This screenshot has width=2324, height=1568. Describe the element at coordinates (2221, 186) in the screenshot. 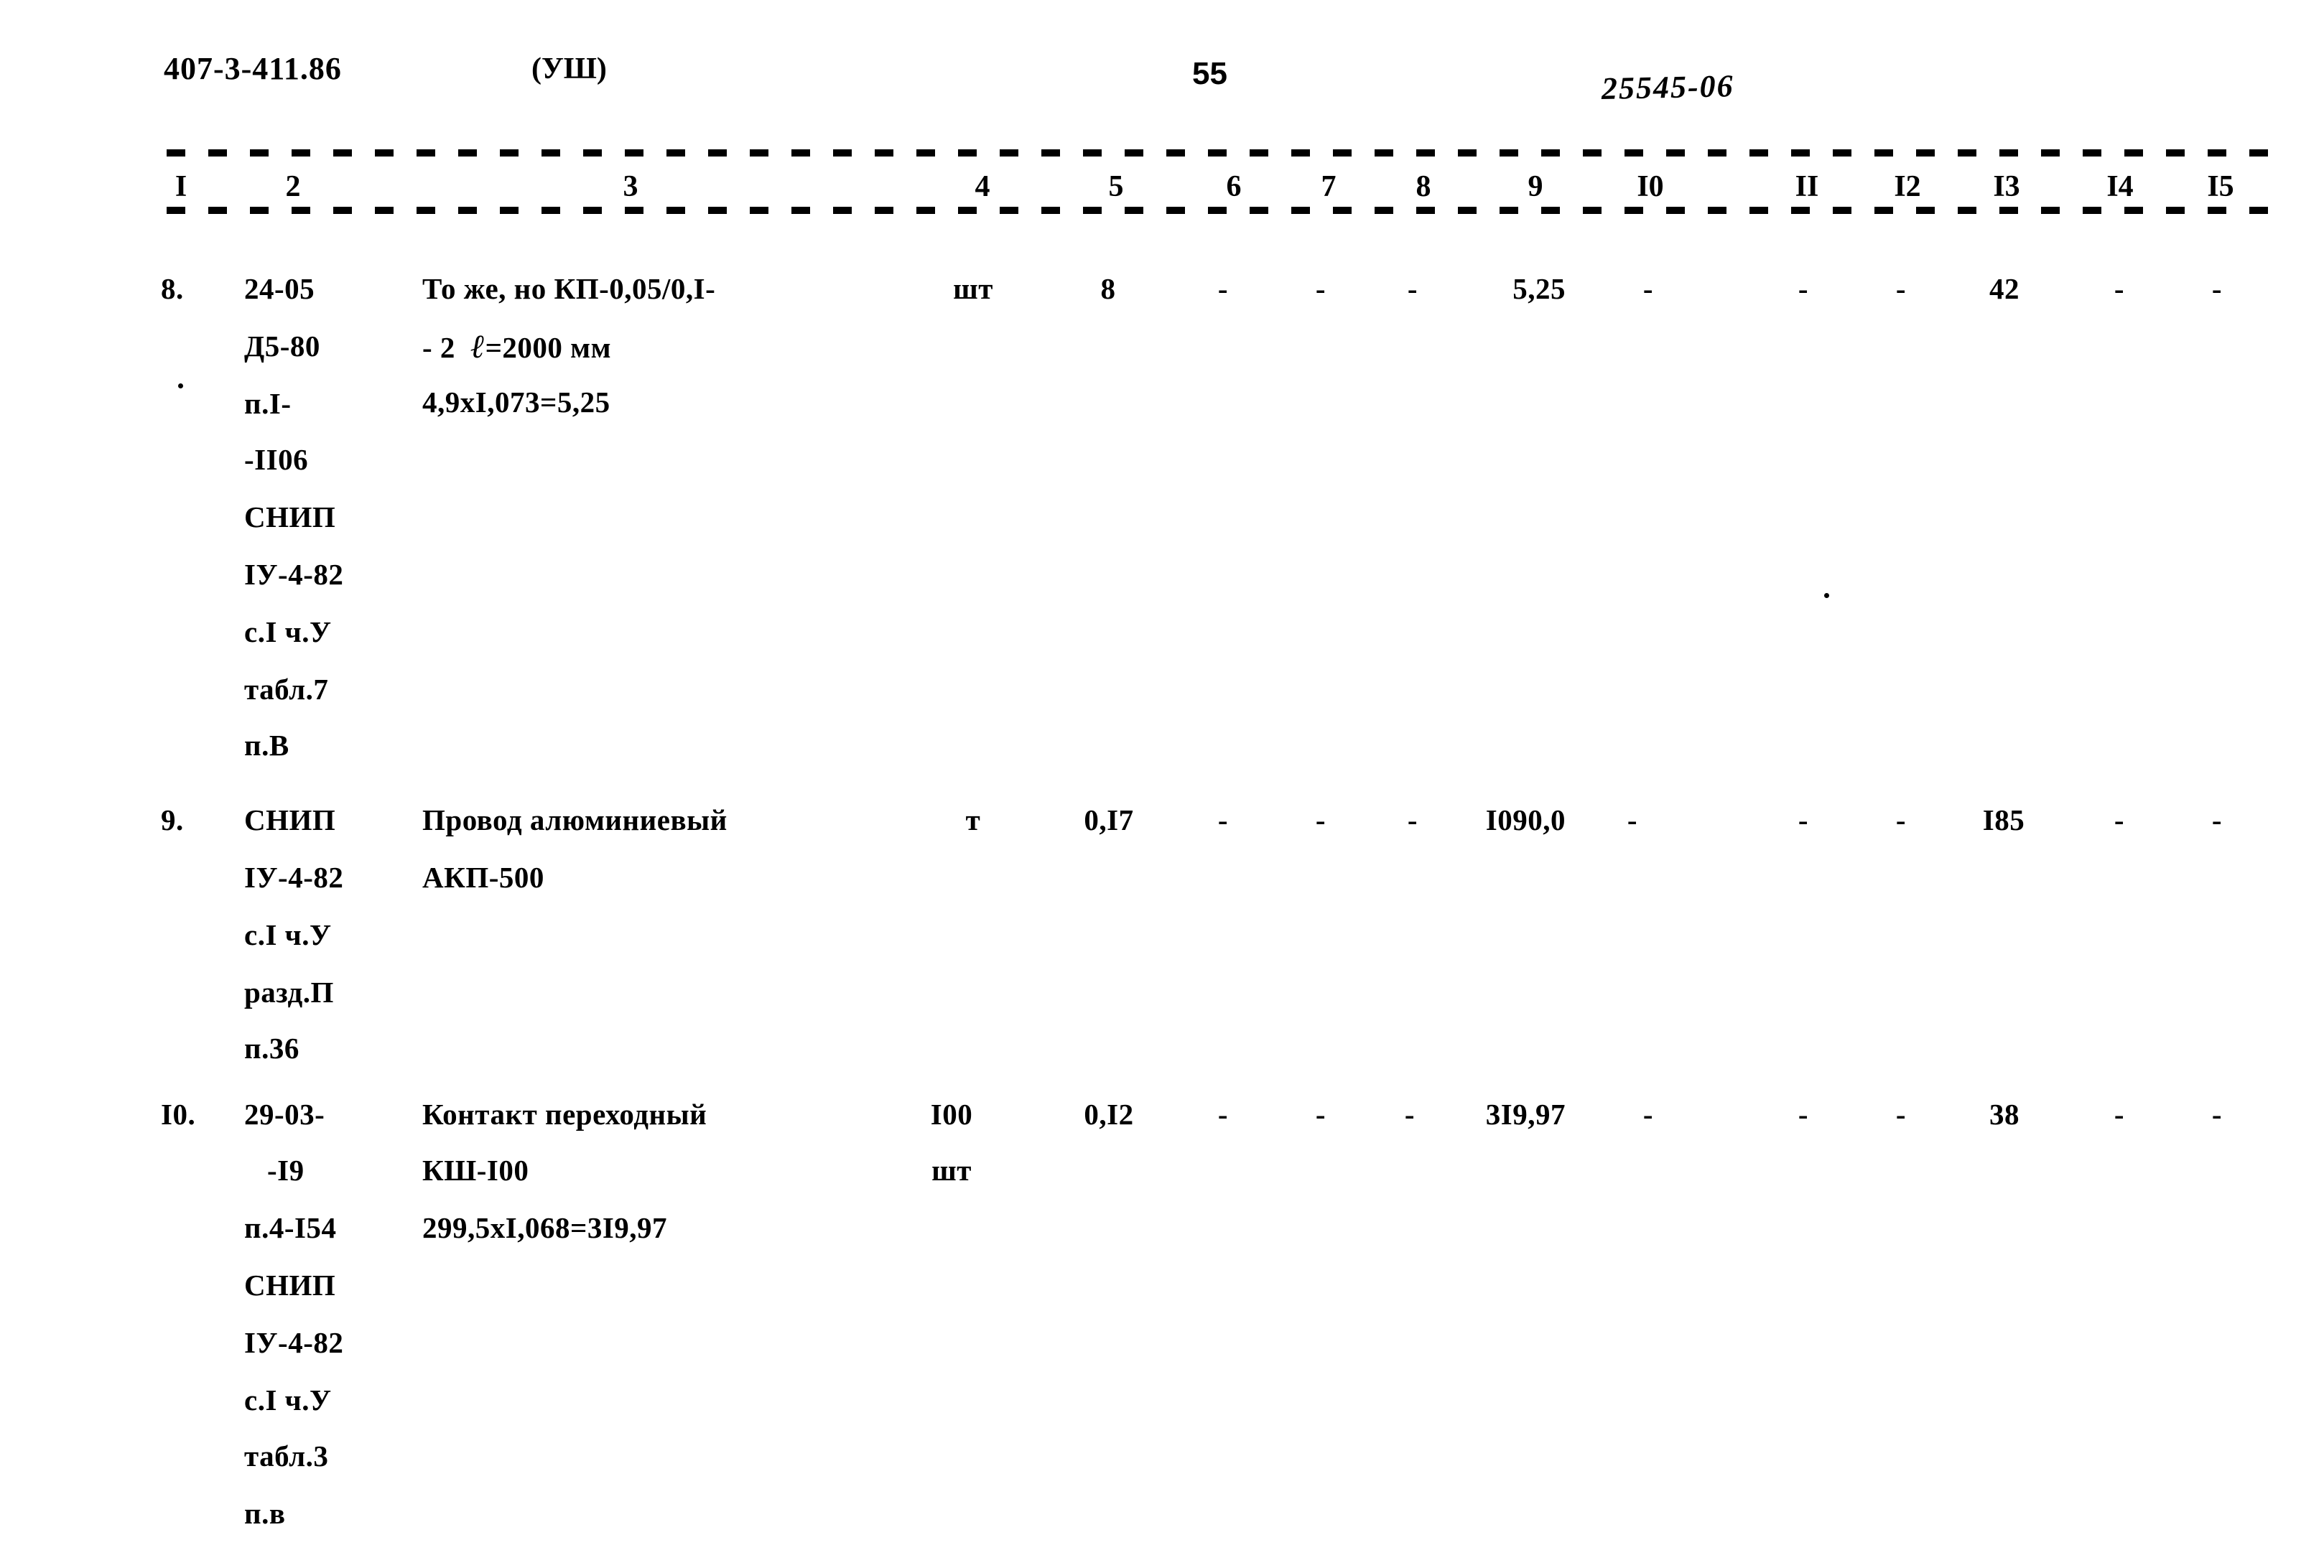

I see `column-header-15: I5` at that location.